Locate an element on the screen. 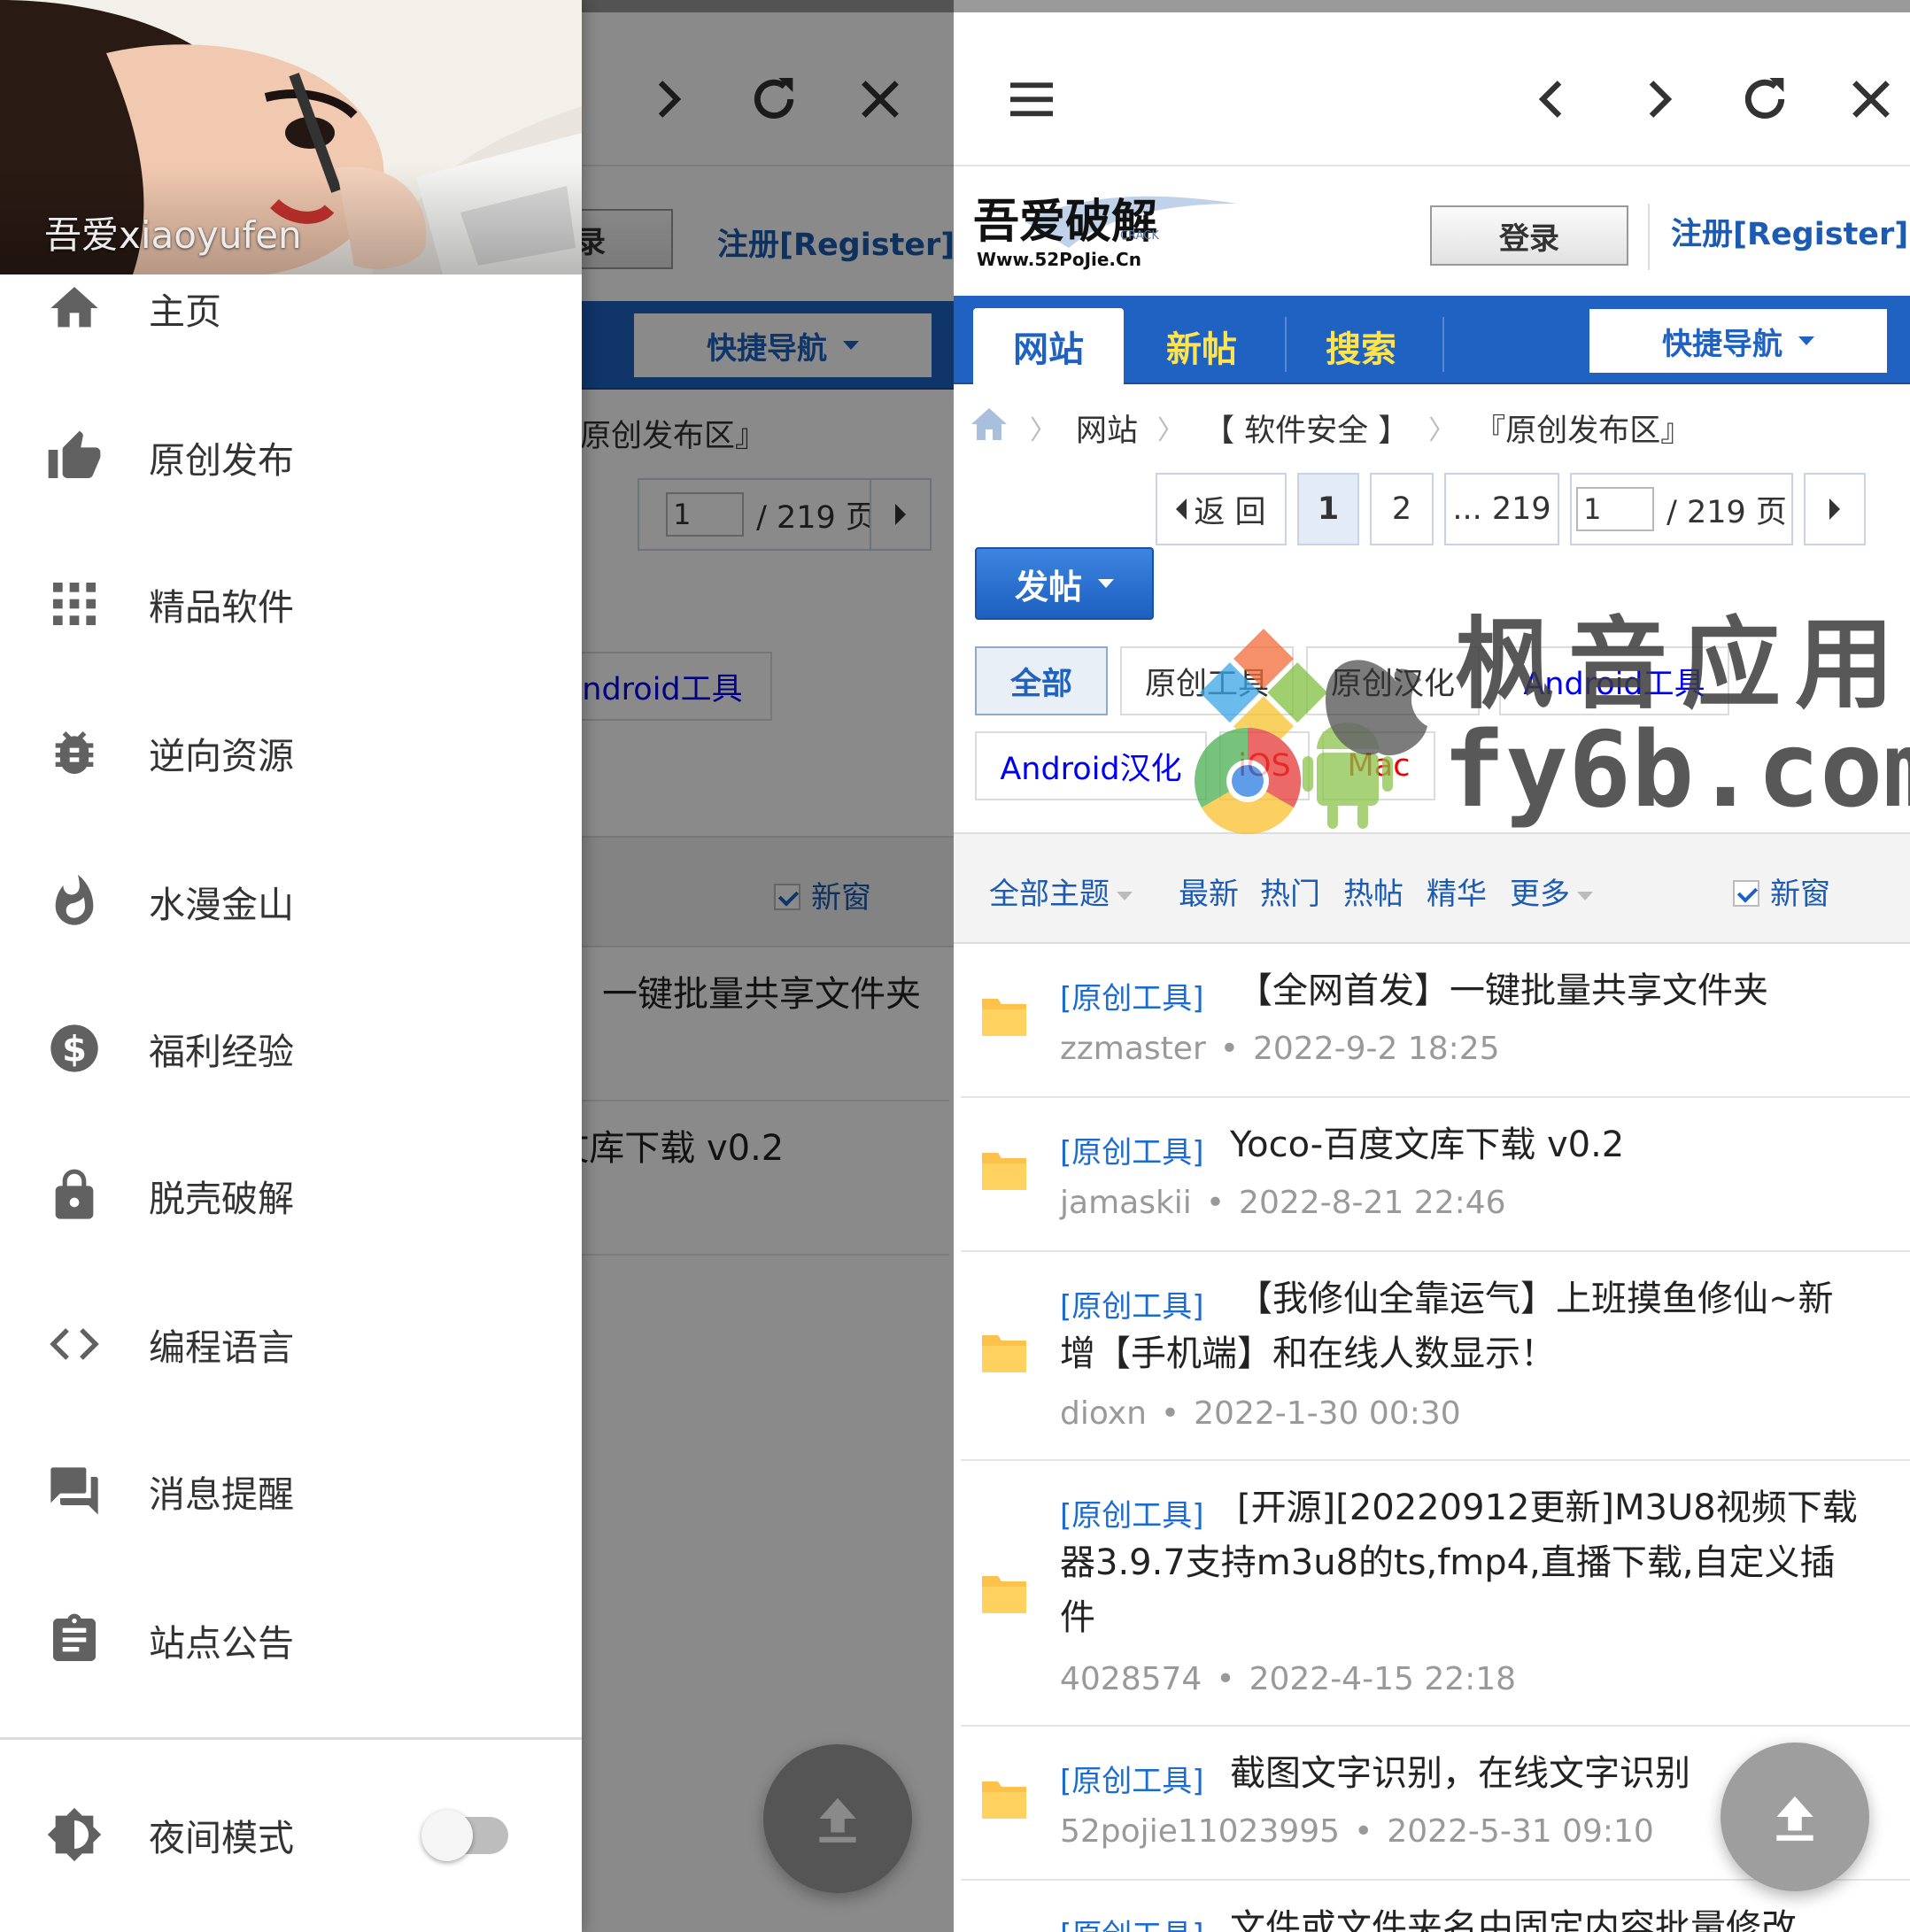 This screenshot has width=1910, height=1932. drawer-item-water-discussion: 水漫金山 is located at coordinates (291, 901).